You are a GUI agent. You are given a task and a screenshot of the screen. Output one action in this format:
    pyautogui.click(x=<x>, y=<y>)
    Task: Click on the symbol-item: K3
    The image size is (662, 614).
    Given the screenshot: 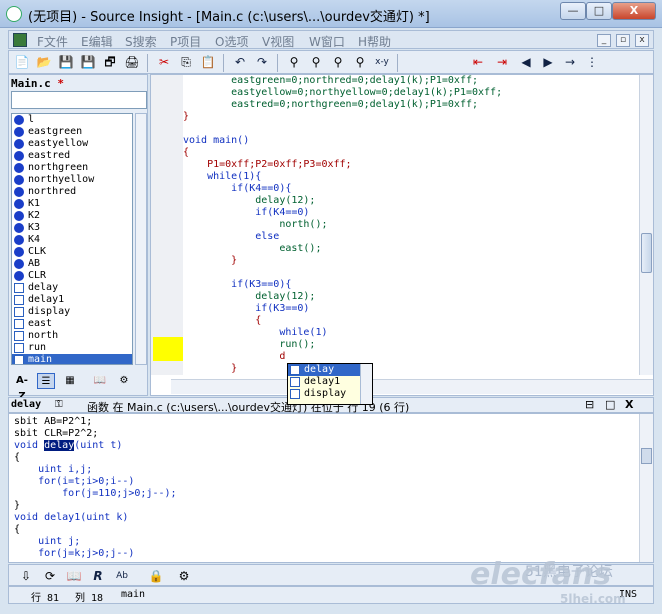 What is the action you would take?
    pyautogui.click(x=72, y=228)
    